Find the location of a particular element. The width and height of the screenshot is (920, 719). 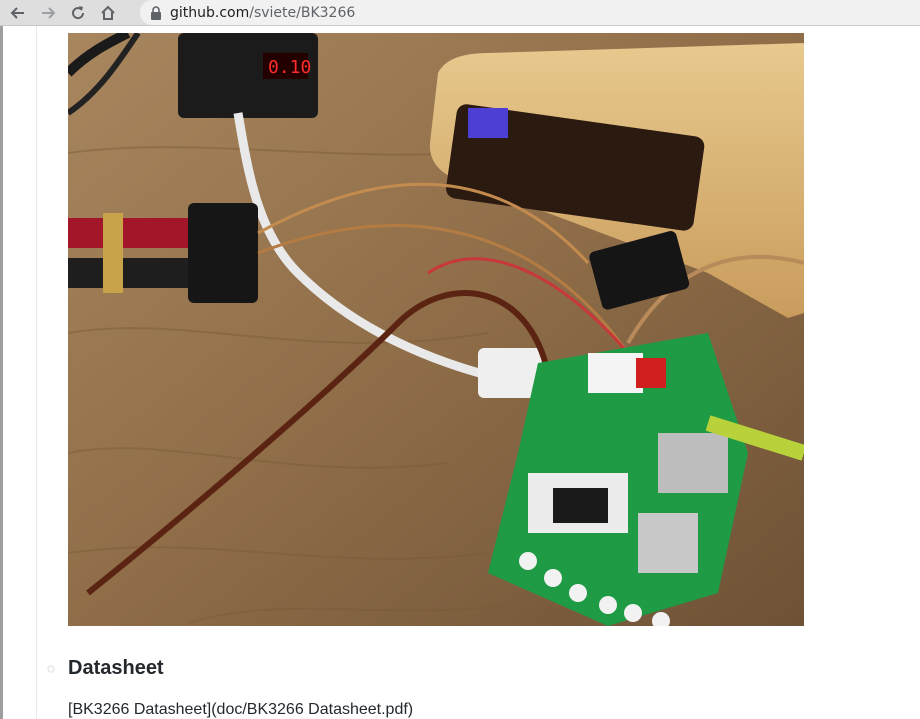

window-border is located at coordinates (1, 372).